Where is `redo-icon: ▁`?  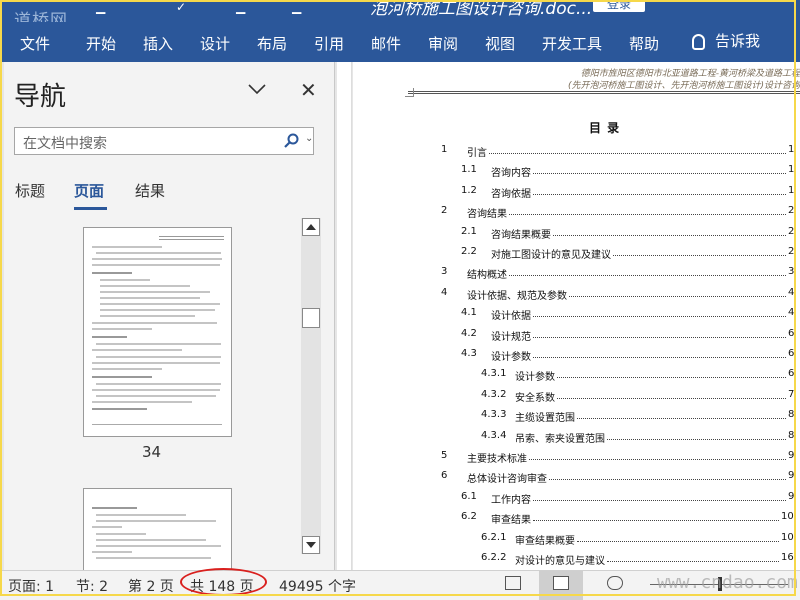 redo-icon: ▁ is located at coordinates (245, 7).